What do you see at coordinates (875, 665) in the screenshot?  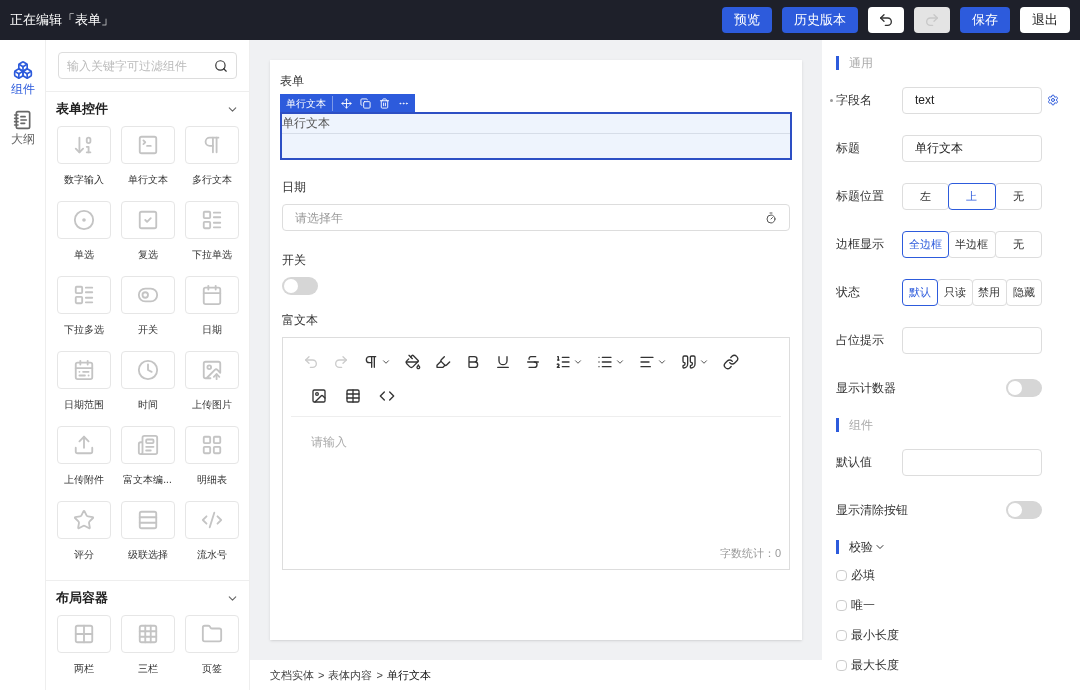 I see `checkbox-label: 最大长度` at bounding box center [875, 665].